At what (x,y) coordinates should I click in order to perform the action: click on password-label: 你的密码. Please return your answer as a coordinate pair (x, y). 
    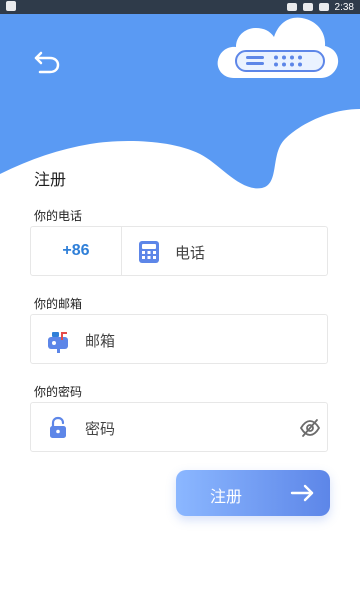
    Looking at the image, I should click on (58, 392).